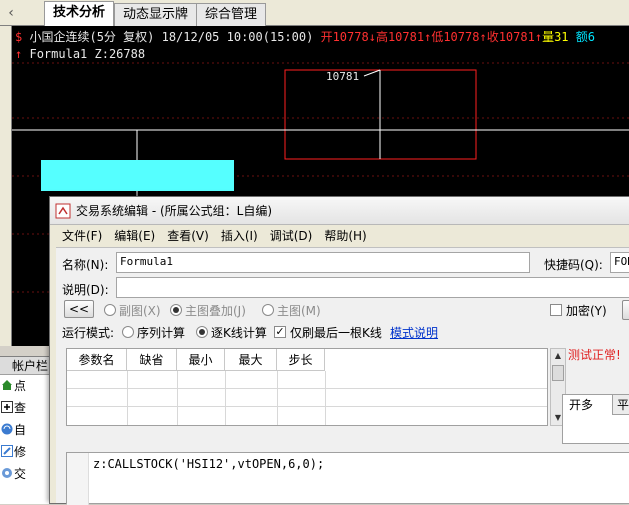 The height and width of the screenshot is (505, 629). Describe the element at coordinates (79, 309) in the screenshot. I see `collapse-button: <<` at that location.